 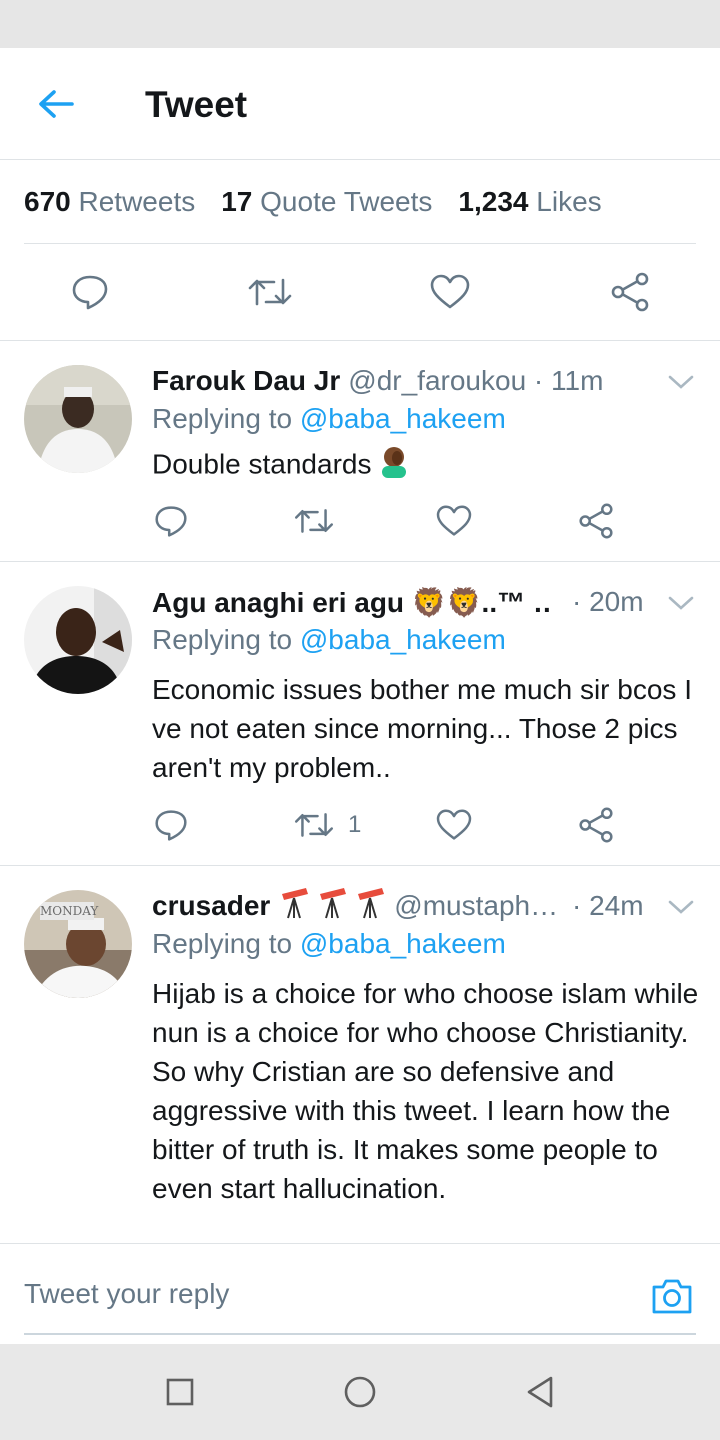 I want to click on retweets-count: 670, so click(x=47, y=201).